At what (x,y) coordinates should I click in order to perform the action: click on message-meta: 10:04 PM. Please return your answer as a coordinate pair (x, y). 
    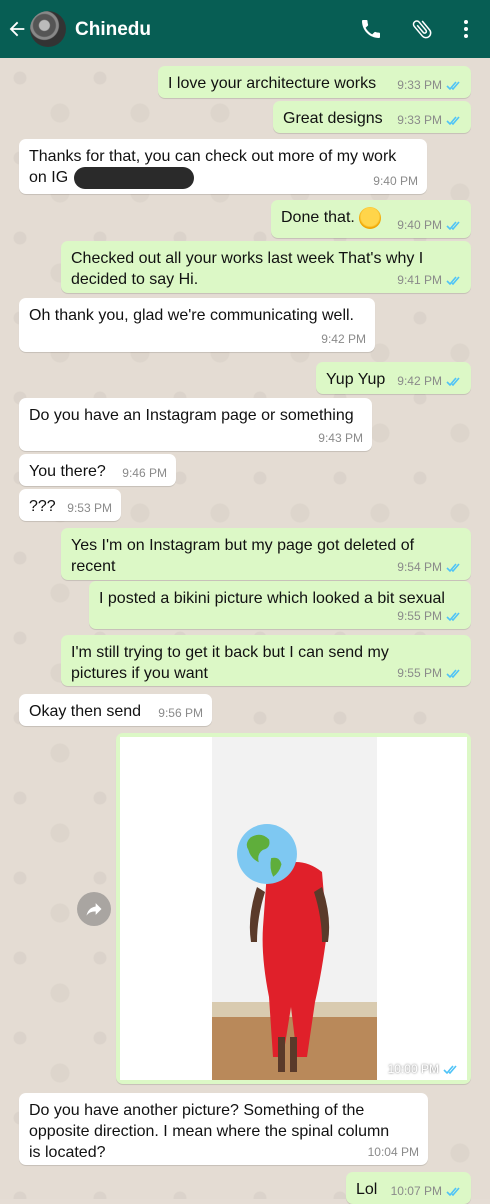
    Looking at the image, I should click on (393, 1152).